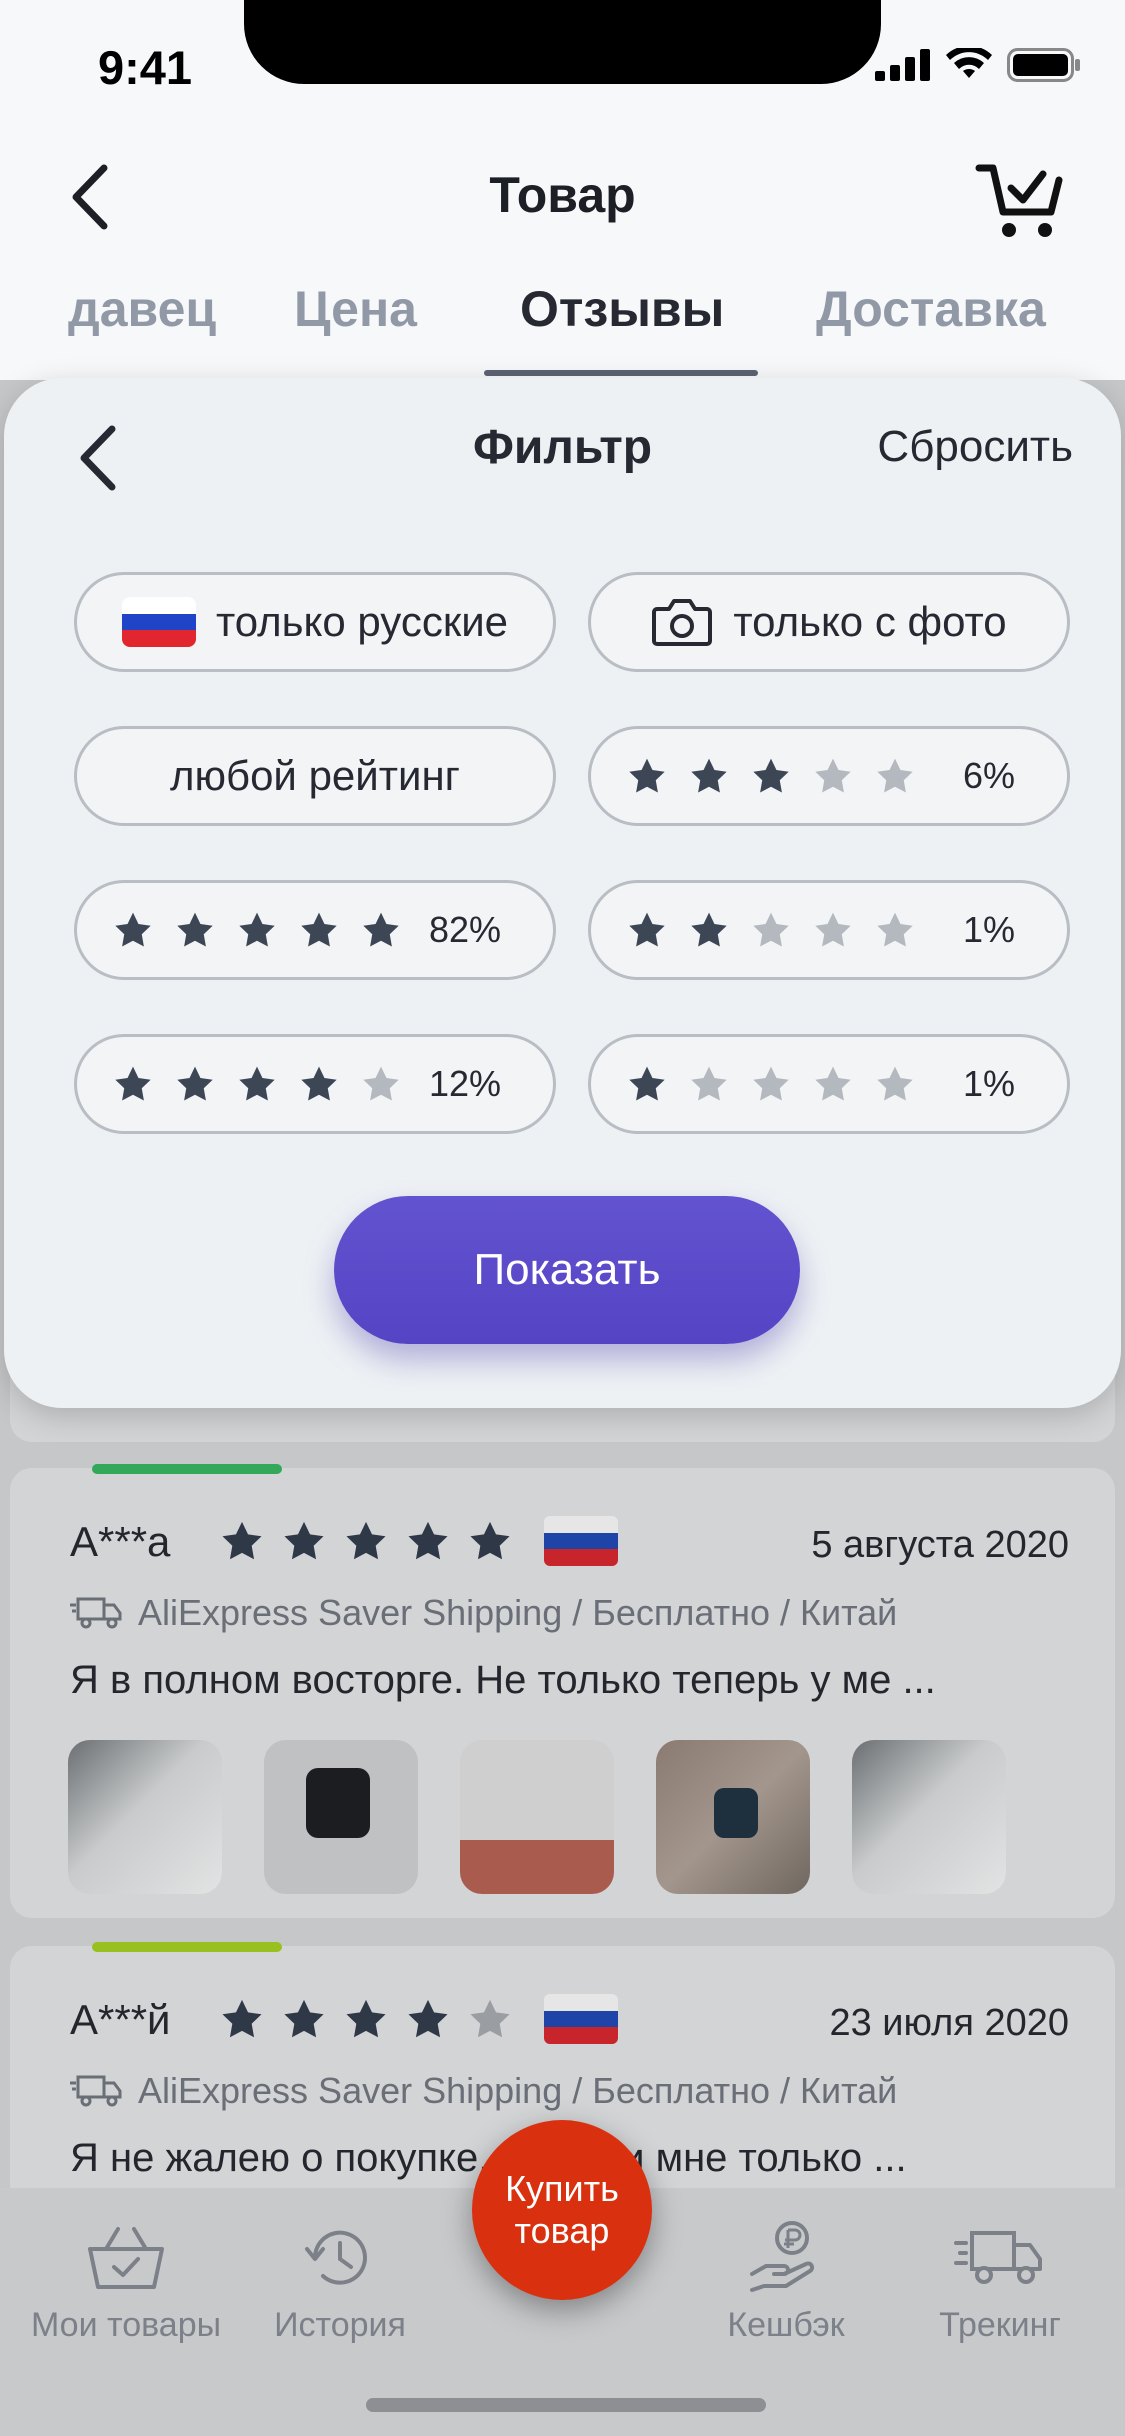 This screenshot has height=2436, width=1125. What do you see at coordinates (1000, 2325) in the screenshot?
I see `nav-label: Трекинг` at bounding box center [1000, 2325].